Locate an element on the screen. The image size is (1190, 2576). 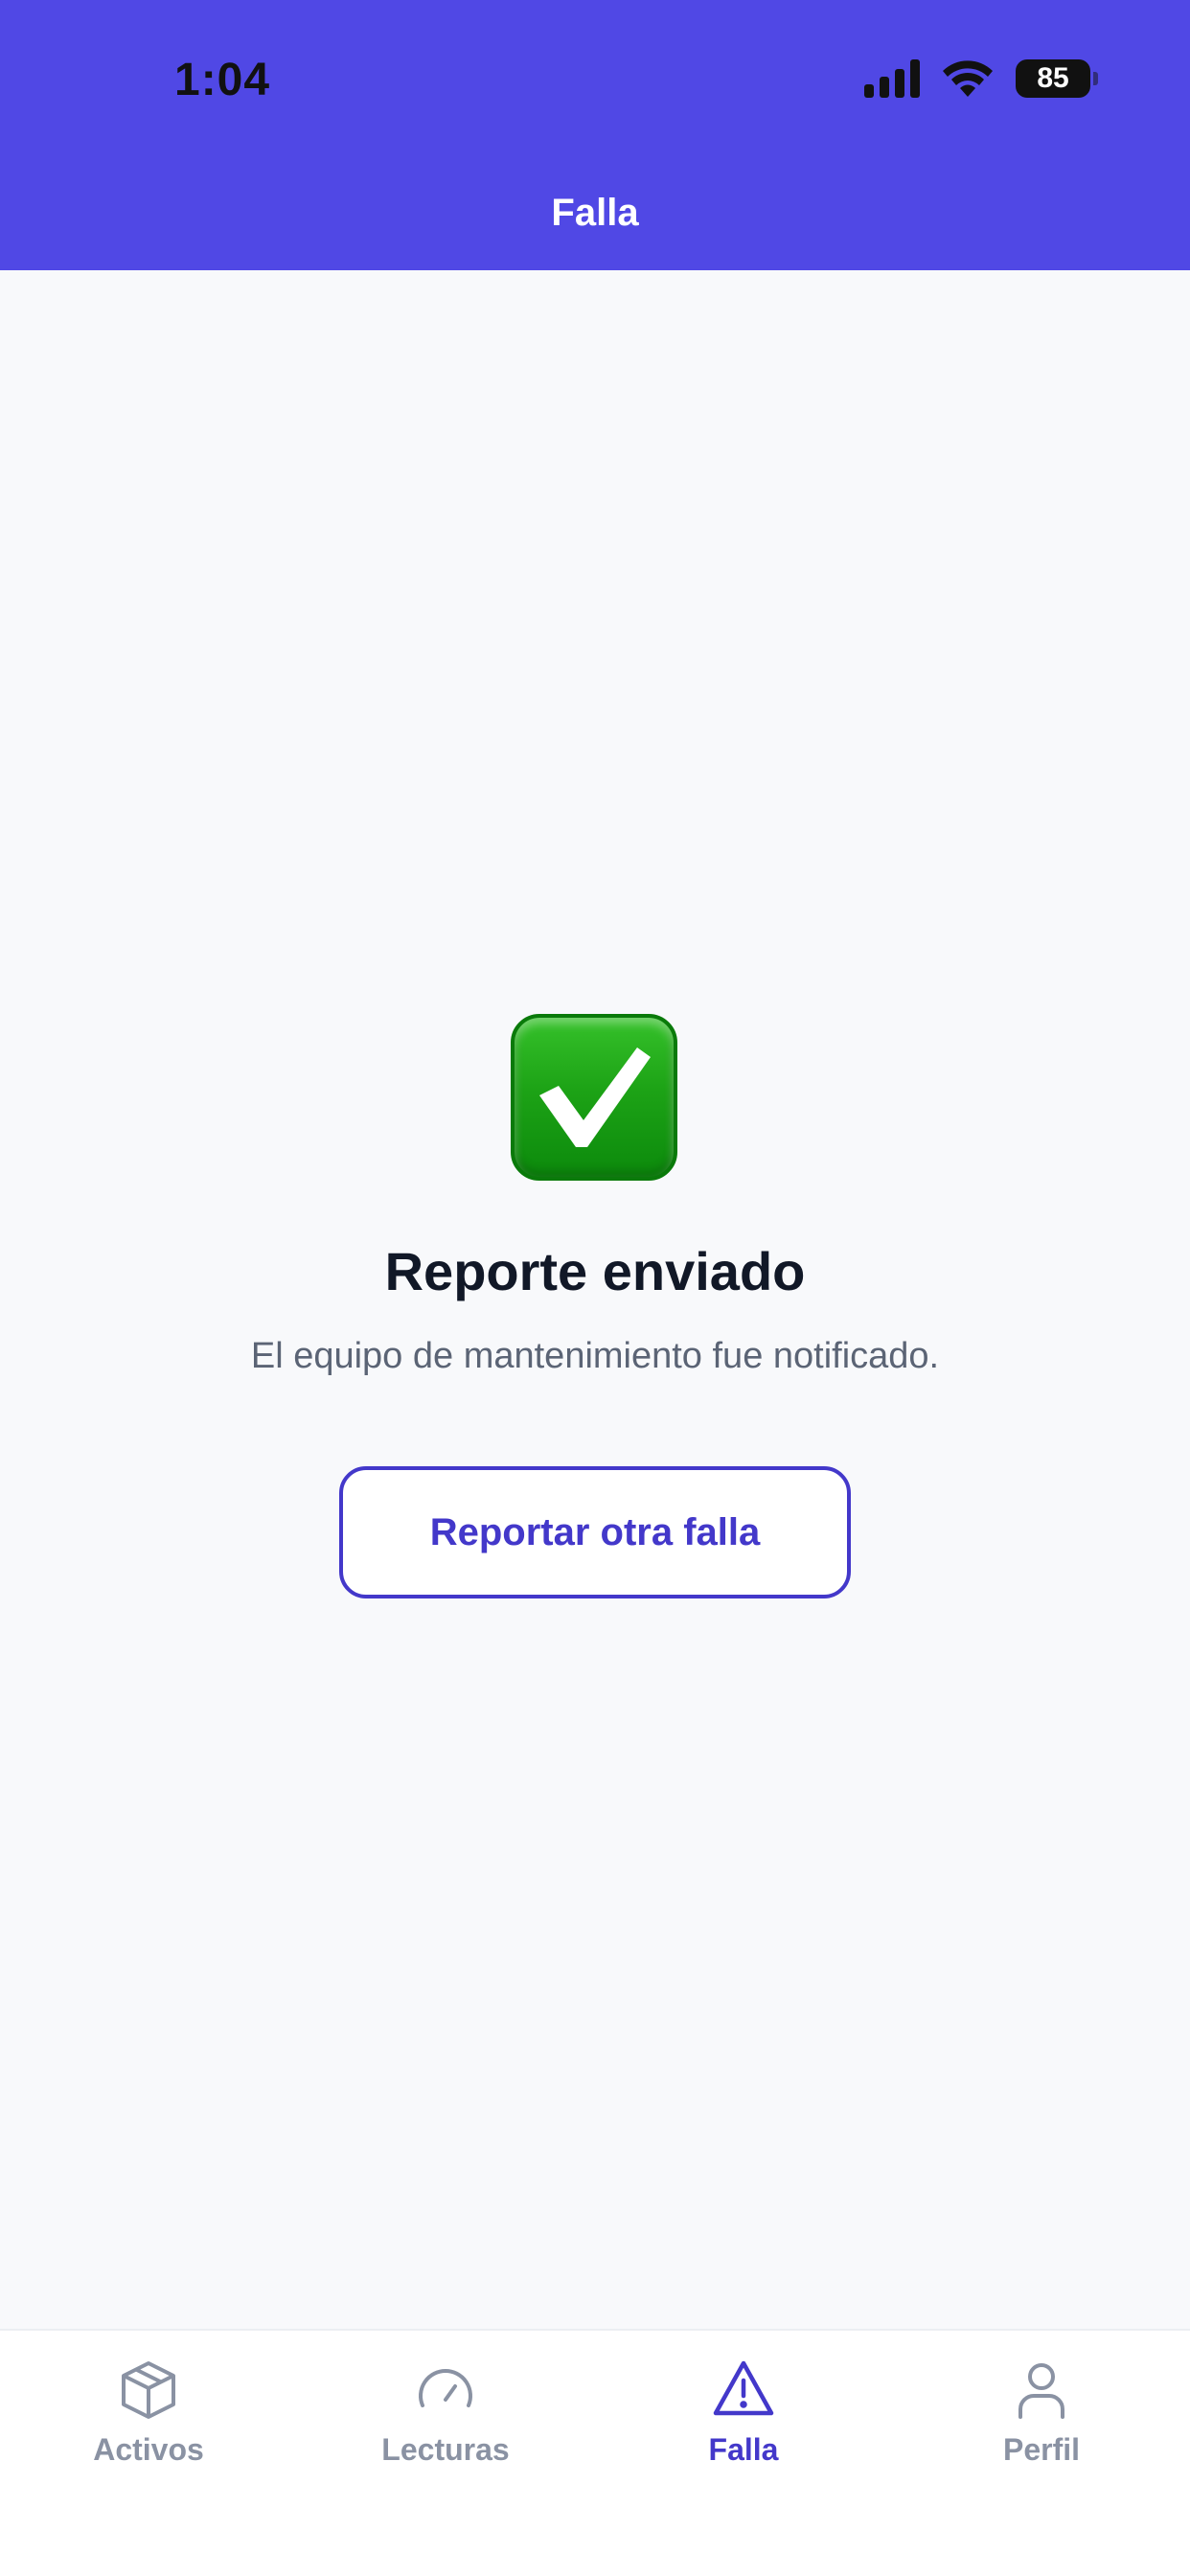
check-mark-button-icon is located at coordinates (594, 1097).